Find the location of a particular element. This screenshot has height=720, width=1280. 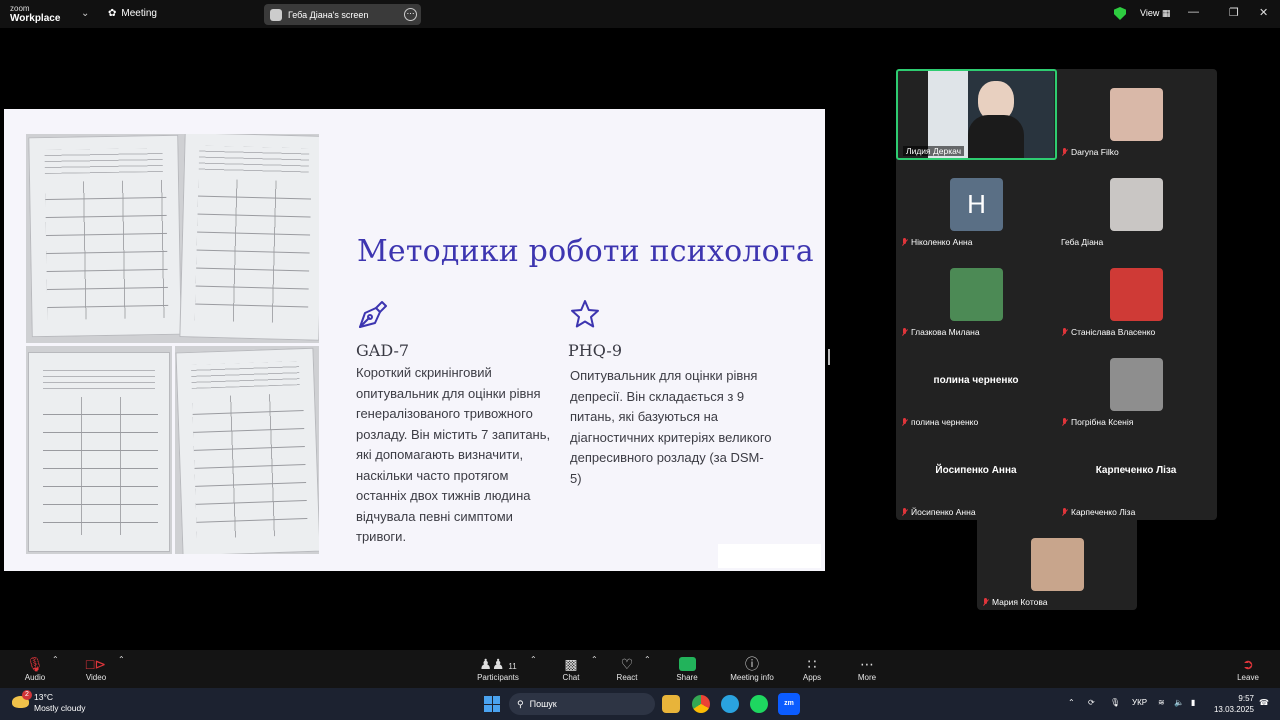

avatar: Н is located at coordinates (976, 204).